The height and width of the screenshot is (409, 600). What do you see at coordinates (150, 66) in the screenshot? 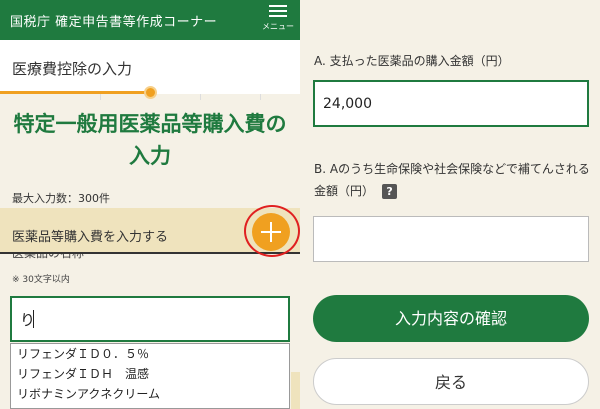
I see `section-header: 医療費控除の入力` at bounding box center [150, 66].